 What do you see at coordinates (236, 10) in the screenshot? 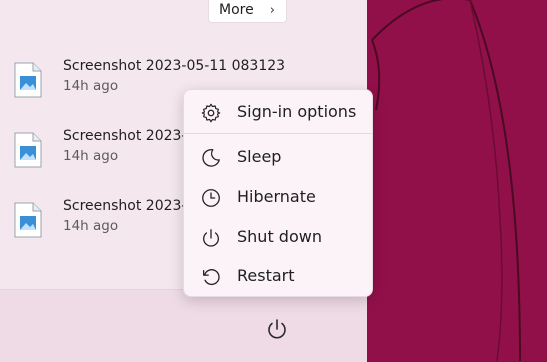
I see `more-label: More` at bounding box center [236, 10].